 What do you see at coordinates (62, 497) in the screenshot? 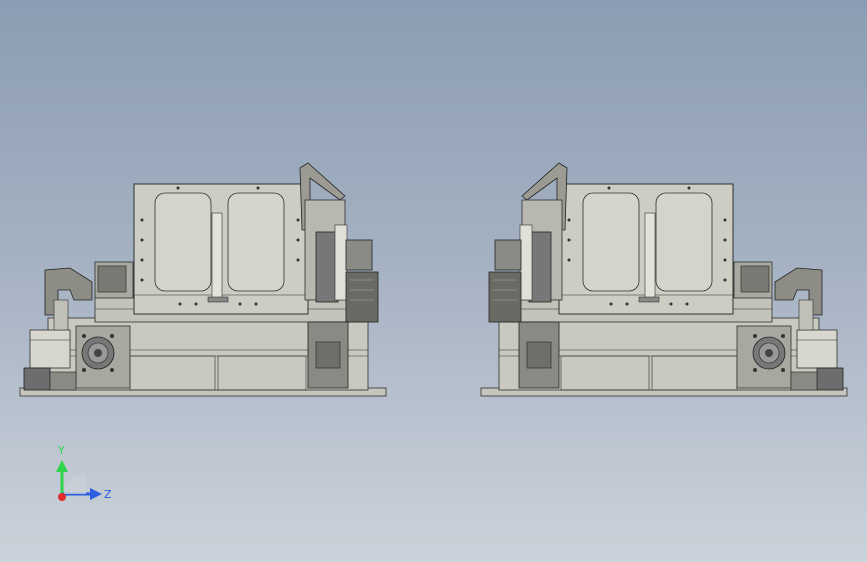
I see `x-axis-dot` at bounding box center [62, 497].